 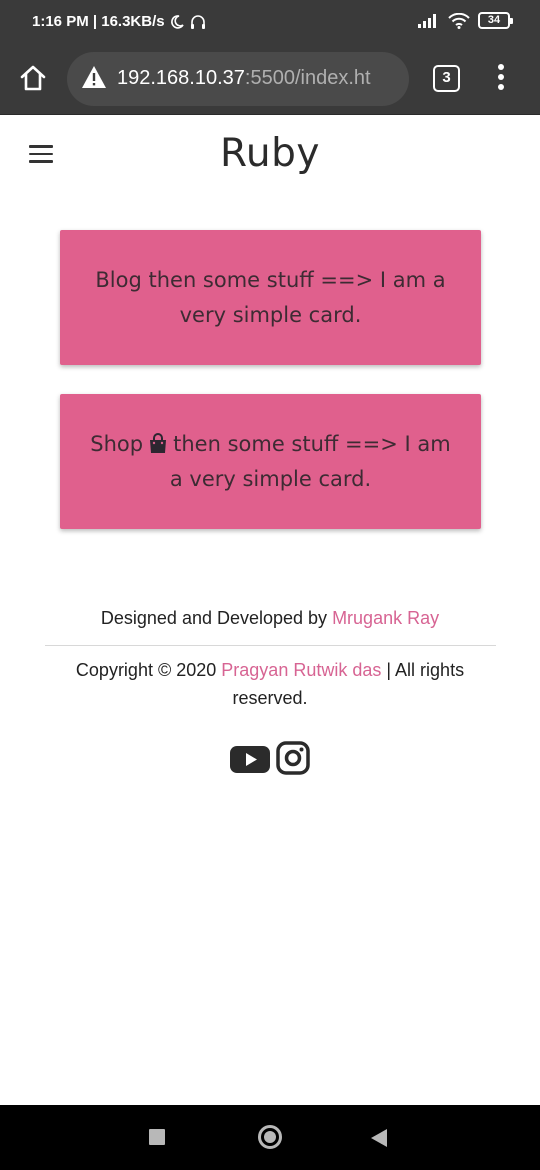 What do you see at coordinates (379, 1138) in the screenshot?
I see `back-icon` at bounding box center [379, 1138].